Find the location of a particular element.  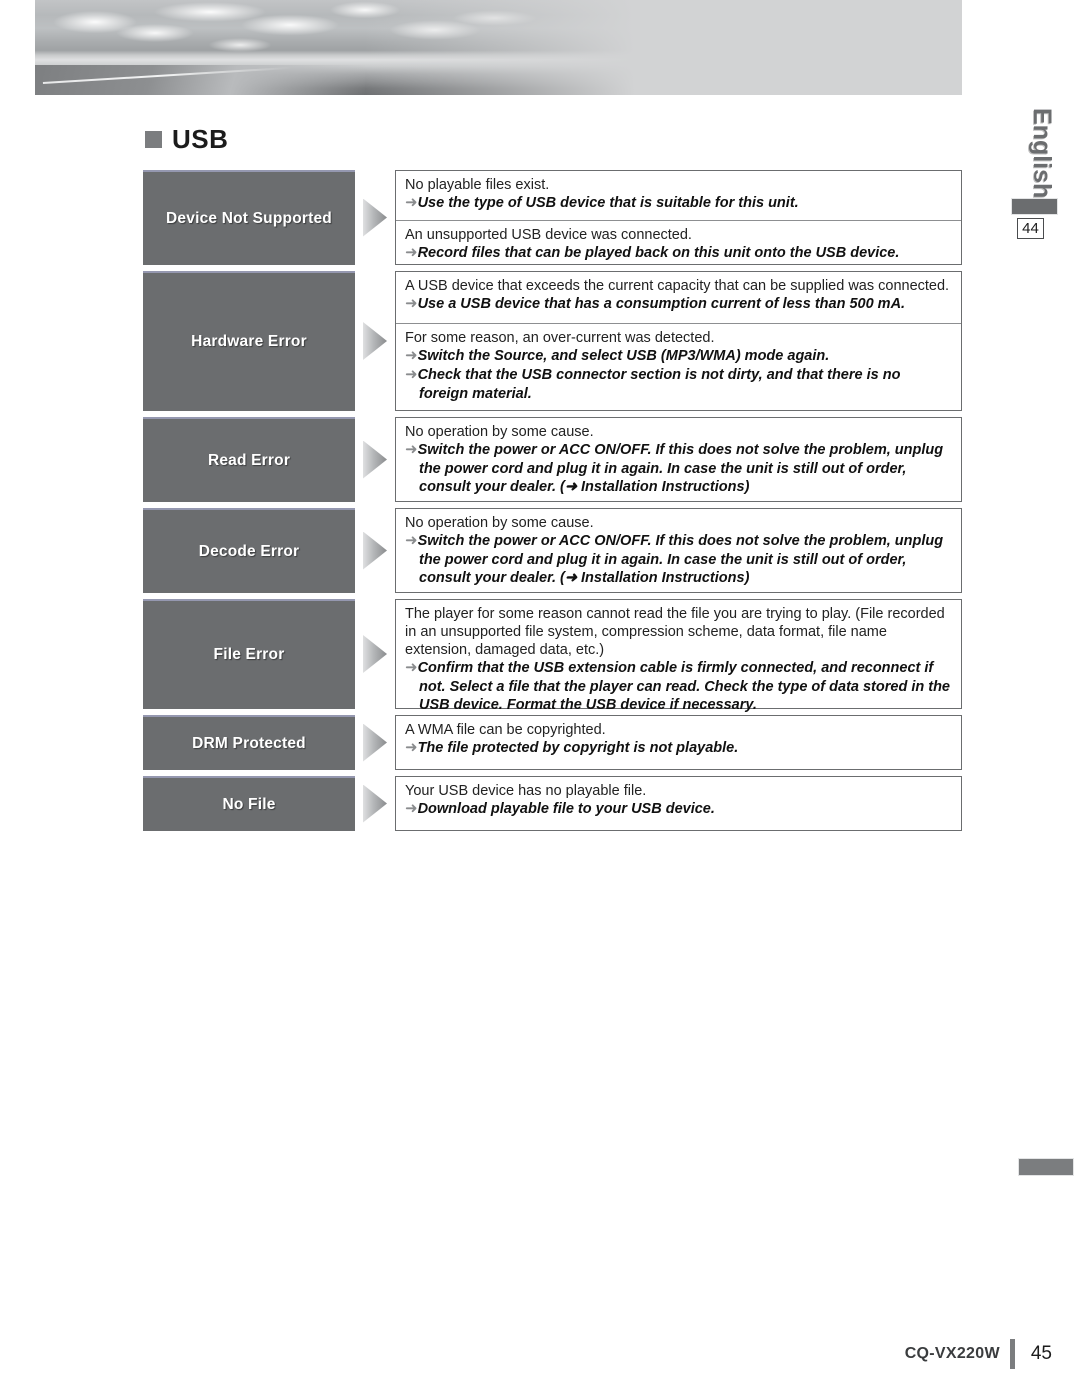

error-label-drm-protected: DRM Protected is located at coordinates (249, 742).